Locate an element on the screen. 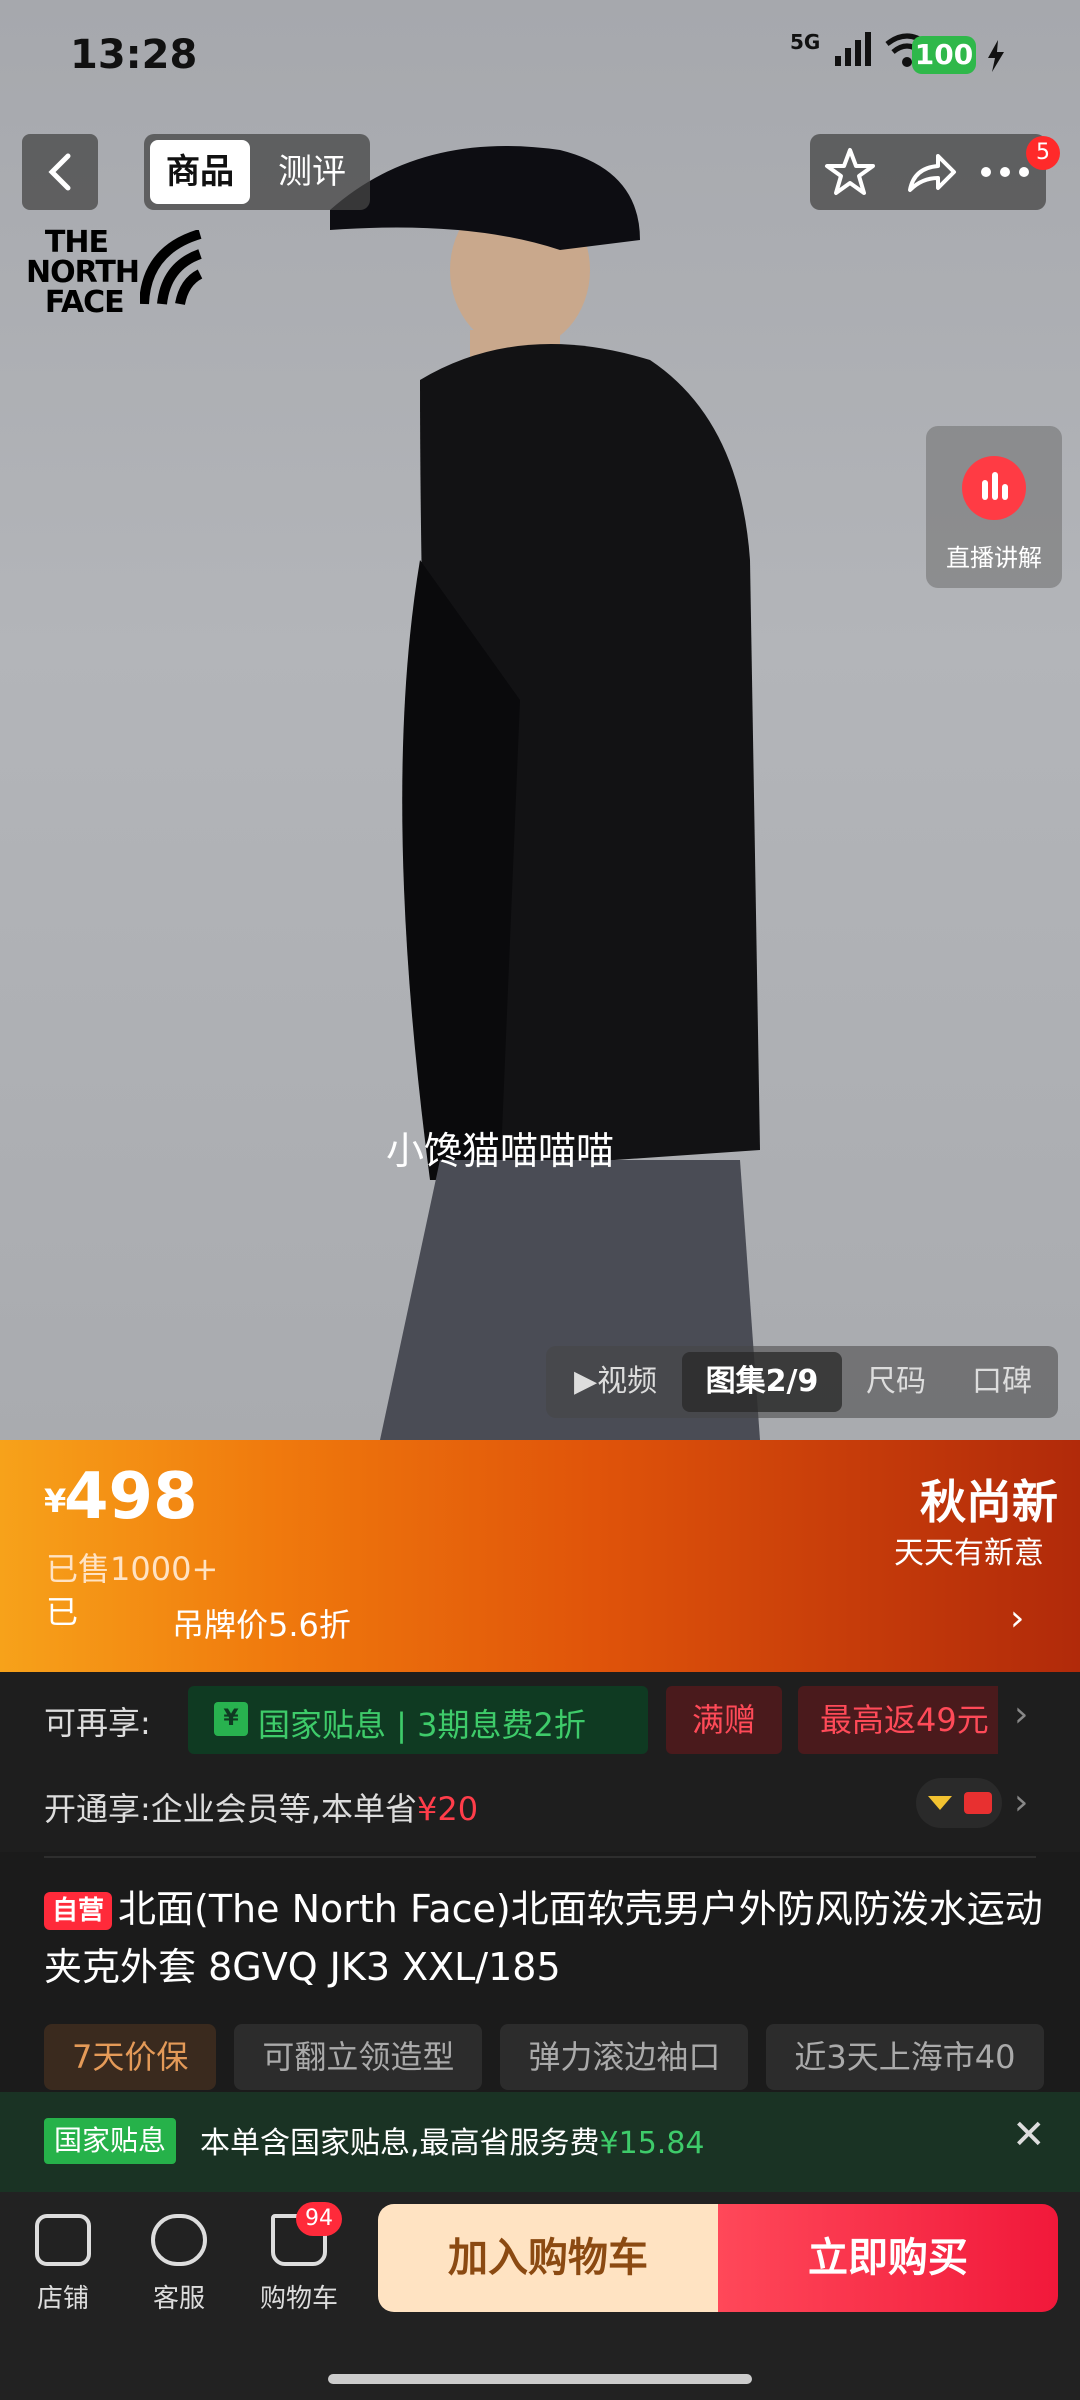 The height and width of the screenshot is (2400, 1080). star-icon is located at coordinates (850, 172).